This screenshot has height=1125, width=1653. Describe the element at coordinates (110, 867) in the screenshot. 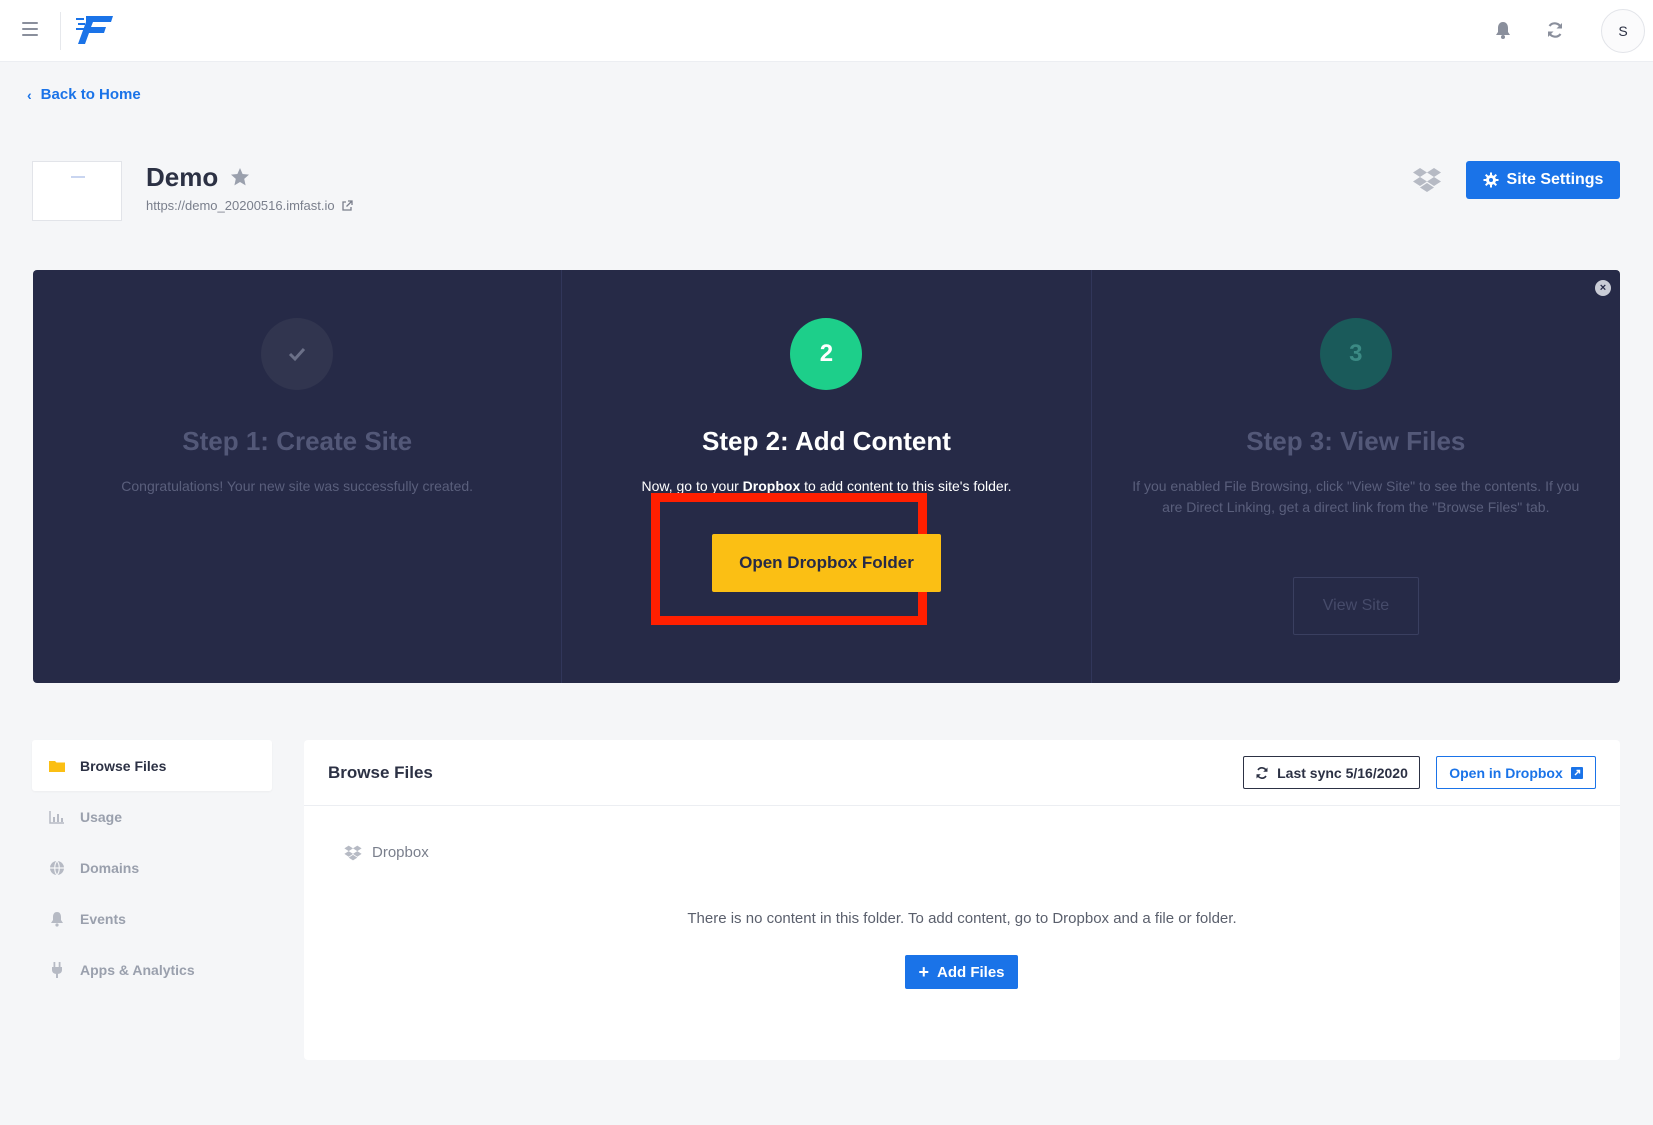

I see `sidebar-item-label: Domains` at that location.